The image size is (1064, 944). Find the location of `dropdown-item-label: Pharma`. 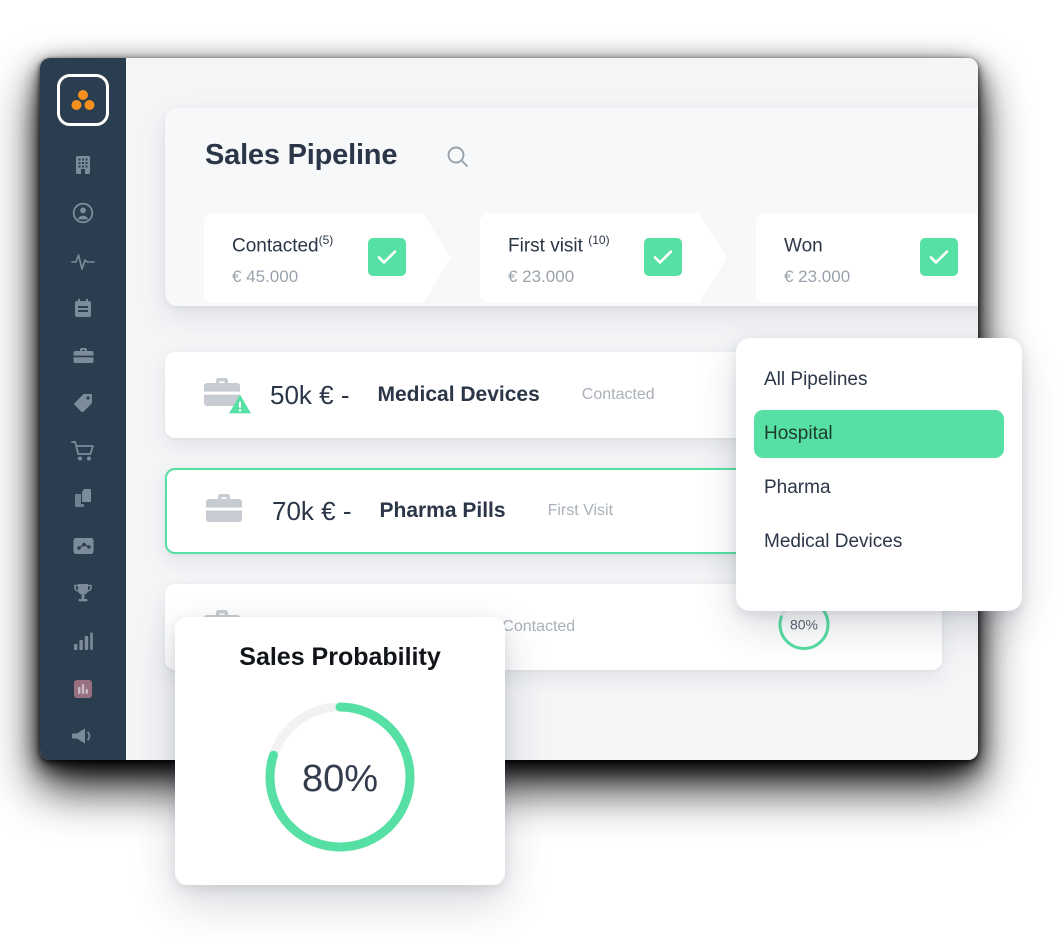

dropdown-item-label: Pharma is located at coordinates (797, 487).